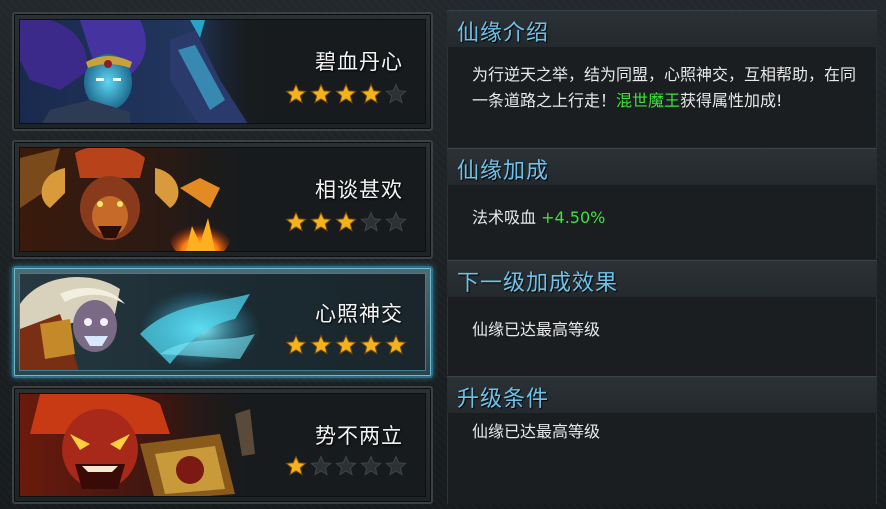  What do you see at coordinates (662, 167) in the screenshot?
I see `bonus-section-header: 仙缘加成` at bounding box center [662, 167].